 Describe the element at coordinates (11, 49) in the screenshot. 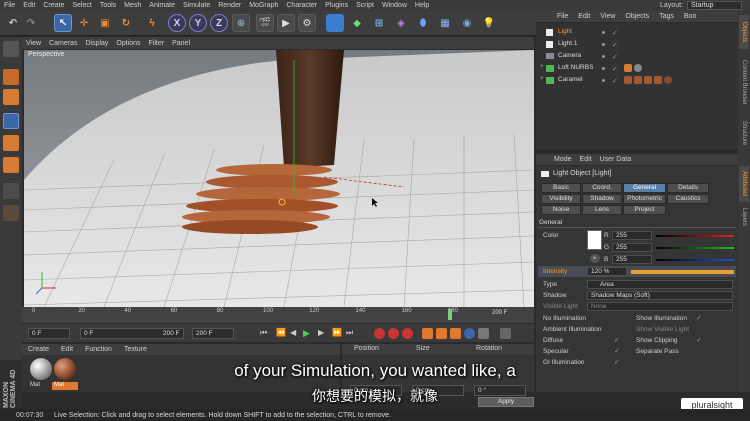

I see `make-editable-icon` at that location.